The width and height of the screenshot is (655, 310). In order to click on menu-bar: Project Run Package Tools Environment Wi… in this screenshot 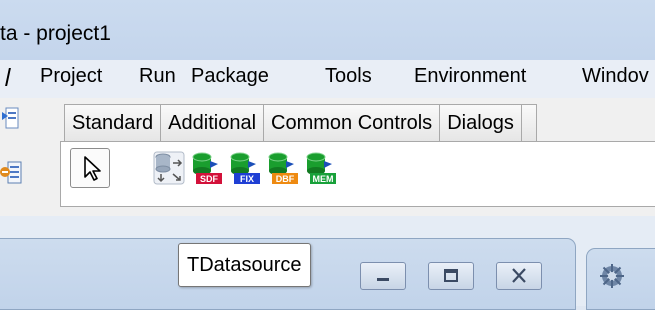, I will do `click(327, 79)`.